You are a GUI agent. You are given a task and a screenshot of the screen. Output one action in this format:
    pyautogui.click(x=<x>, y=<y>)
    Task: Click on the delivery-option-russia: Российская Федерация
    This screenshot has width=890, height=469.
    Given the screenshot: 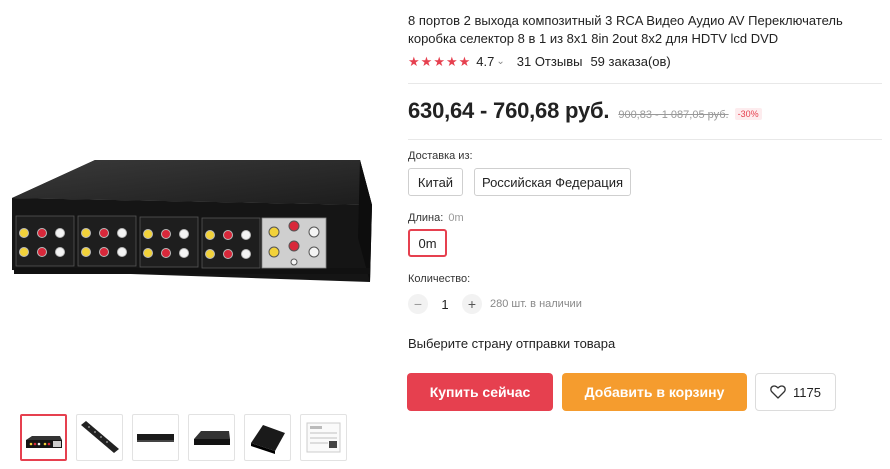 What is the action you would take?
    pyautogui.click(x=552, y=182)
    